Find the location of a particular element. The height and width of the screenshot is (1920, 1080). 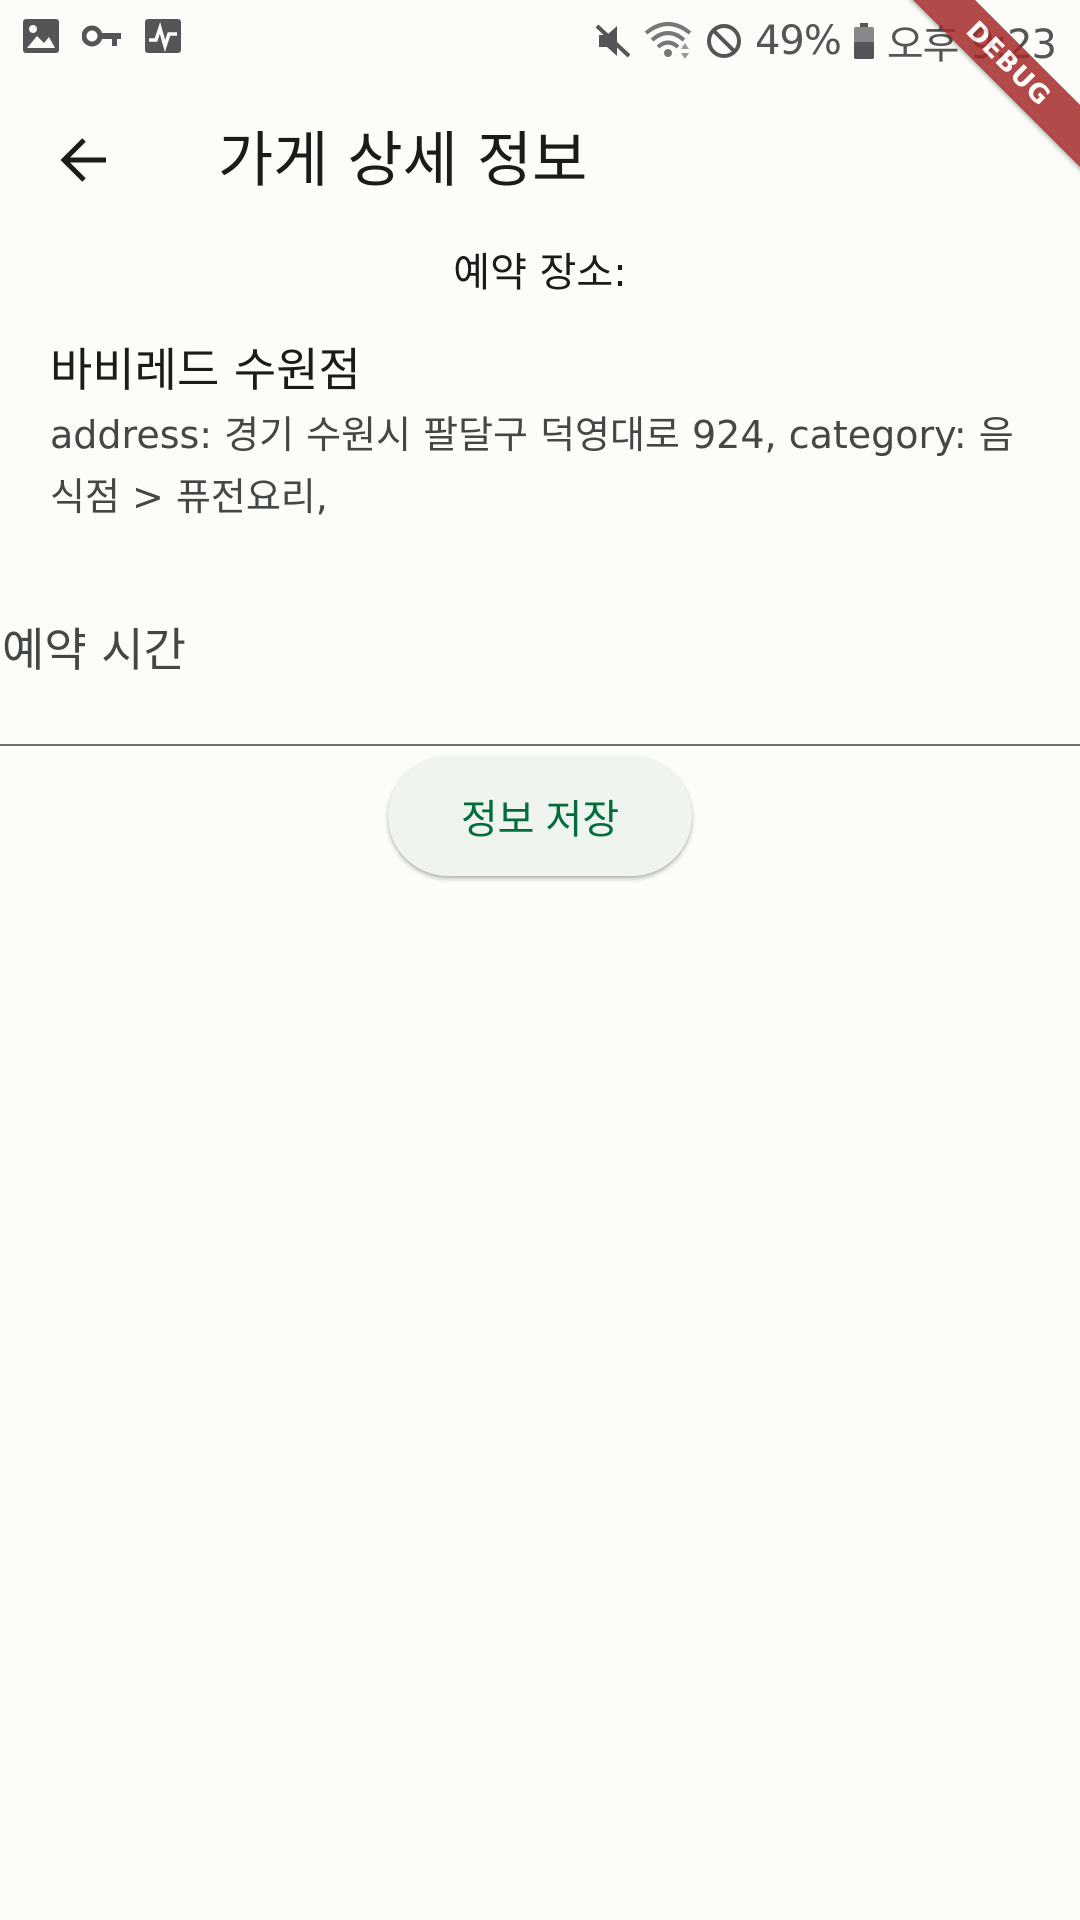

back-button is located at coordinates (84, 162).